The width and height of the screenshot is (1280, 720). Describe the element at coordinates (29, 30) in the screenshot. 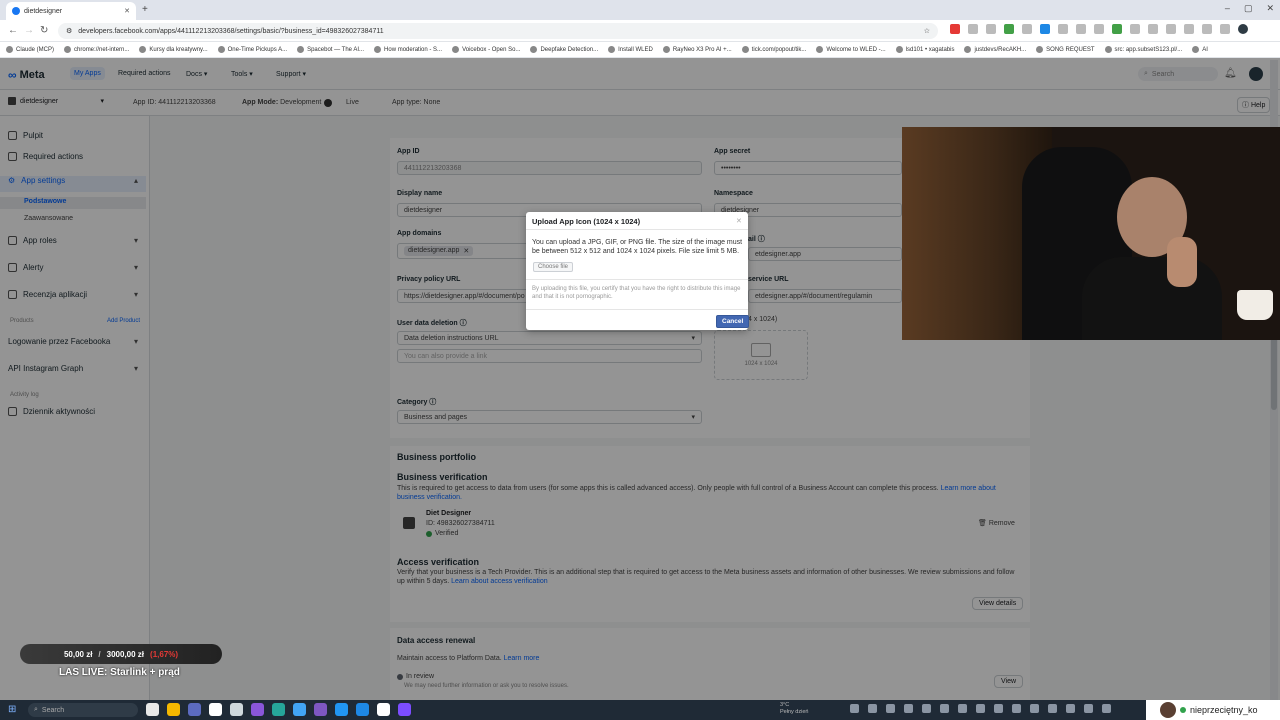

I see `forward-icon: →` at that location.